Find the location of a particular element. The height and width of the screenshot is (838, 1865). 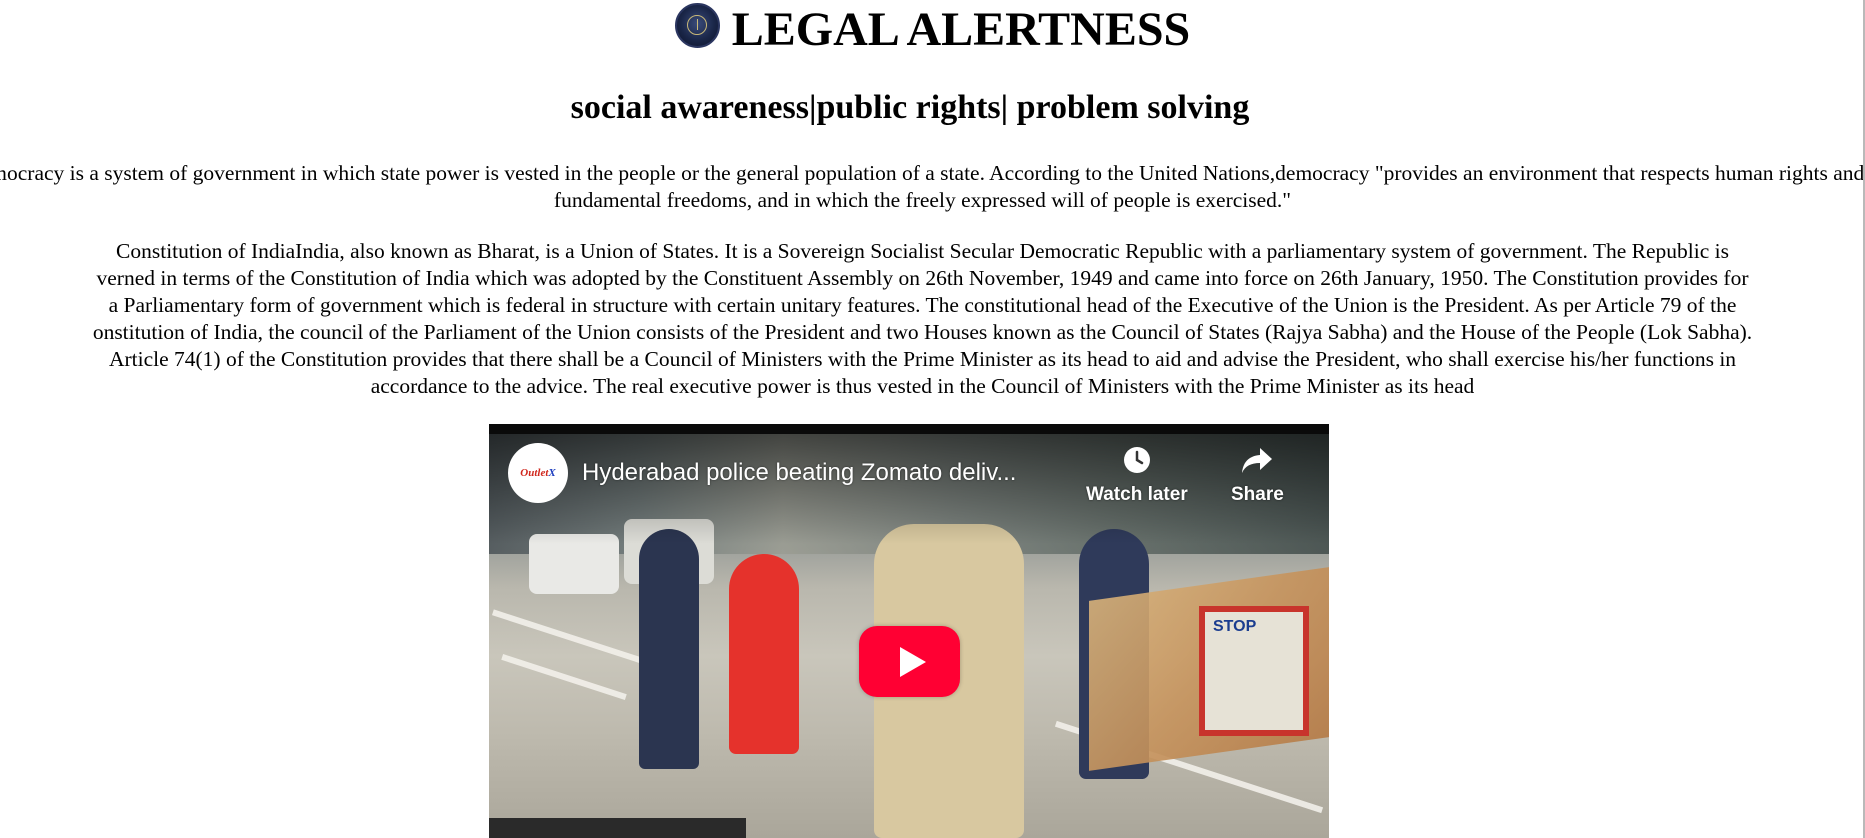

clock-icon is located at coordinates (1137, 460).